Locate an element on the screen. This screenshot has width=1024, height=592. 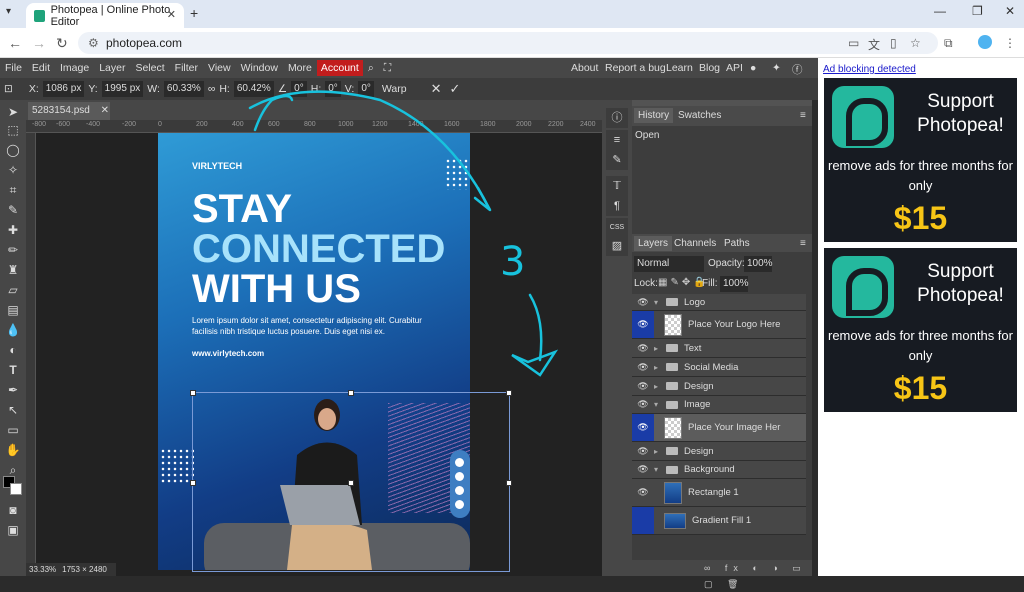
transform-center-handle is located at coordinates (351, 483).